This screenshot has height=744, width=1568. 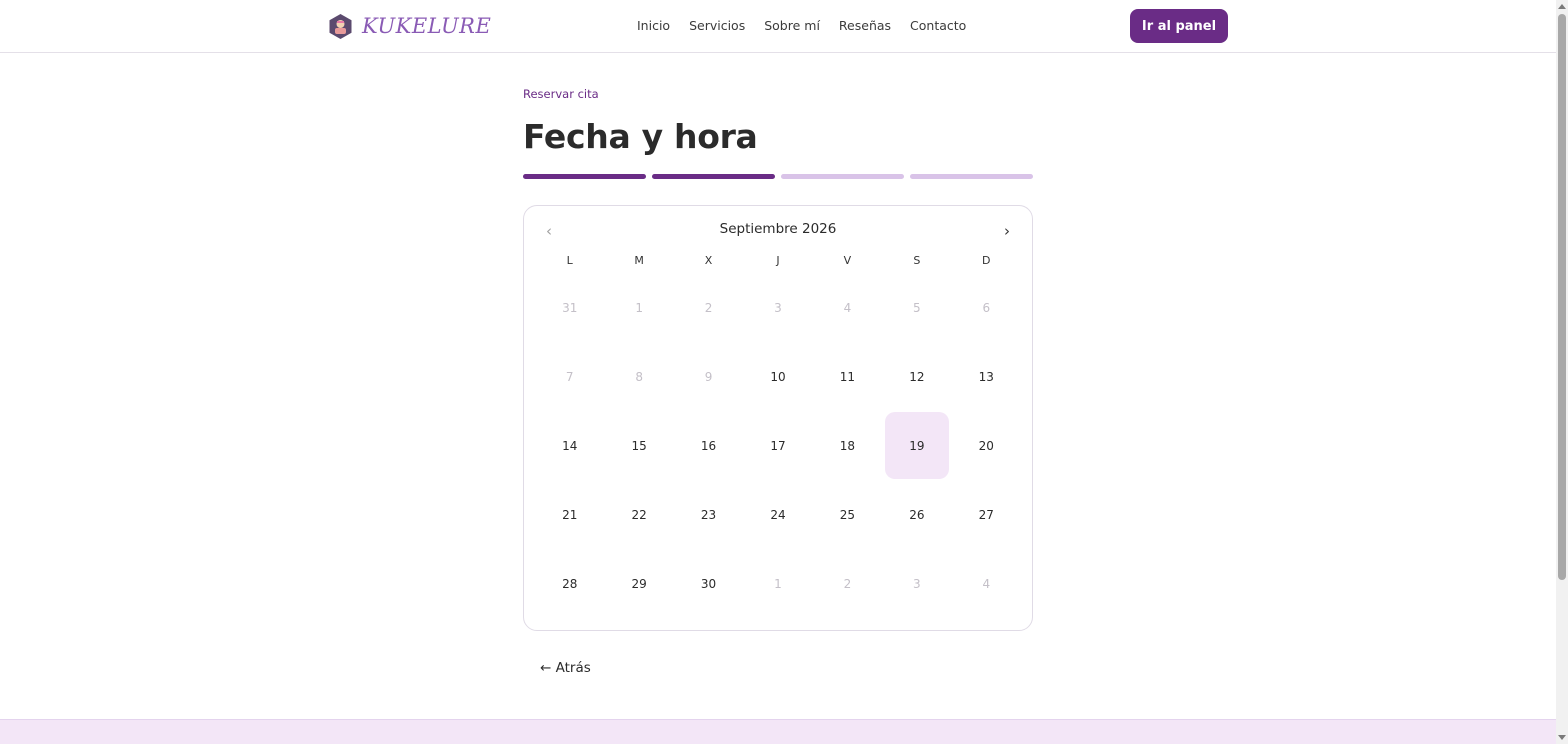 What do you see at coordinates (653, 25) in the screenshot?
I see `nav-inicio: Inicio` at bounding box center [653, 25].